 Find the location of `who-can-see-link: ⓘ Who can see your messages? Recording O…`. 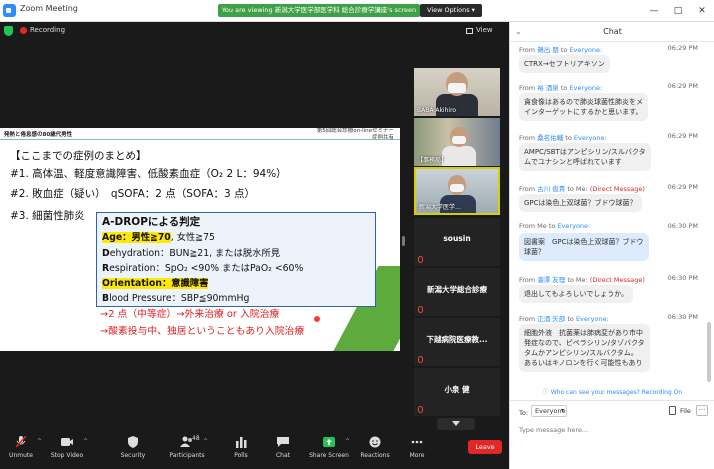

who-can-see-link: ⓘ Who can see your messages? Recording O… is located at coordinates (612, 392).